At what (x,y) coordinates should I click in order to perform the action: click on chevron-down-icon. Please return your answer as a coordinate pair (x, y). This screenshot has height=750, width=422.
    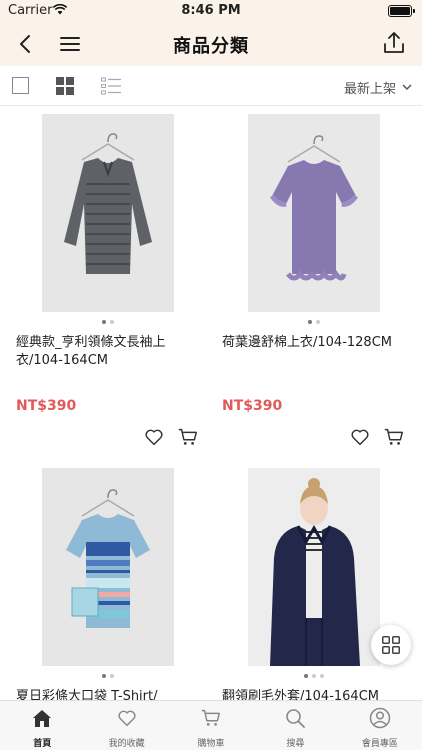
    Looking at the image, I should click on (407, 87).